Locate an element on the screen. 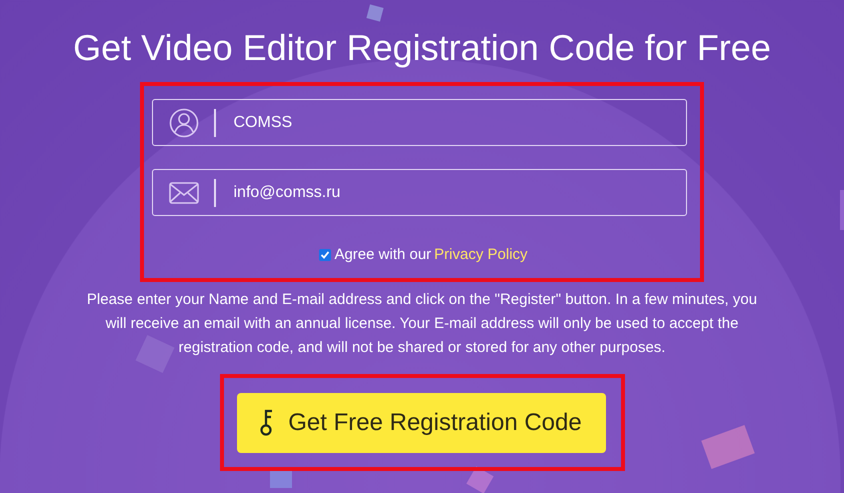 The width and height of the screenshot is (844, 493). agree-label: Agree with our is located at coordinates (383, 254).